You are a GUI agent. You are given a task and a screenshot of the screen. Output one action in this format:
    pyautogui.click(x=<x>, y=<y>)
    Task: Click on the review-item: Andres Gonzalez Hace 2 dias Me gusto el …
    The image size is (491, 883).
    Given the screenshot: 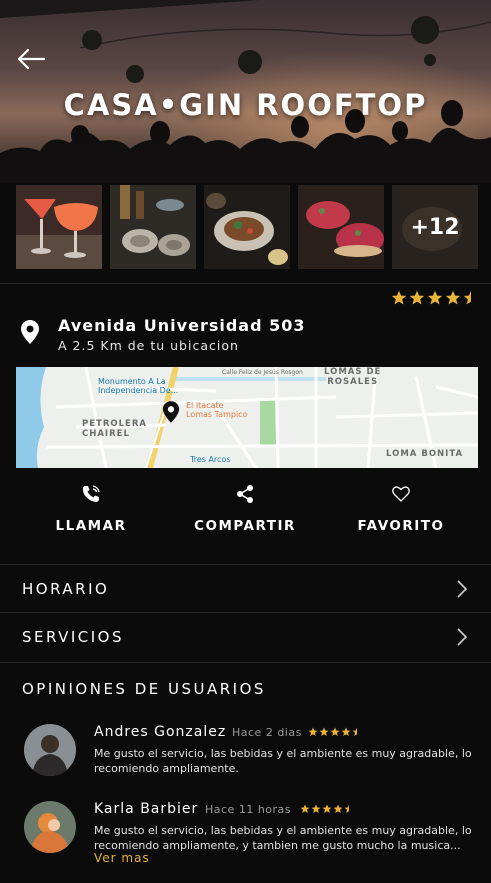 What is the action you would take?
    pyautogui.click(x=252, y=759)
    